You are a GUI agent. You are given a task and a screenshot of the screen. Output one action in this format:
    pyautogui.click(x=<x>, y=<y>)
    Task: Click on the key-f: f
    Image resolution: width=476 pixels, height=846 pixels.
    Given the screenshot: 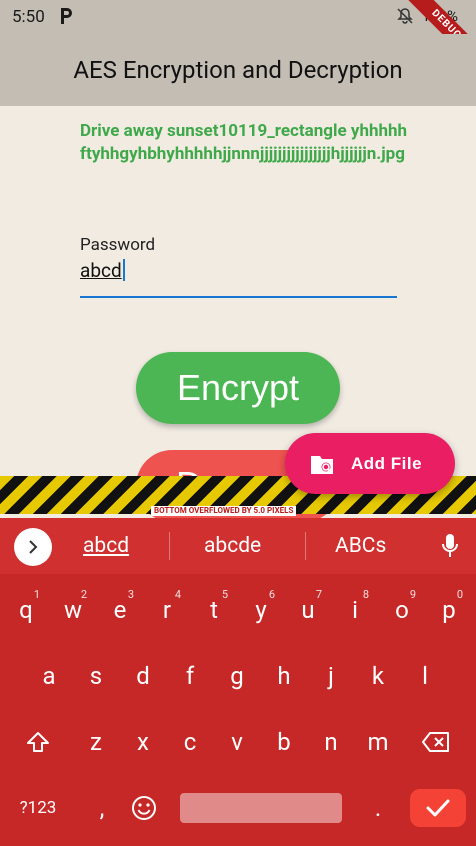 What is the action you would take?
    pyautogui.click(x=190, y=676)
    